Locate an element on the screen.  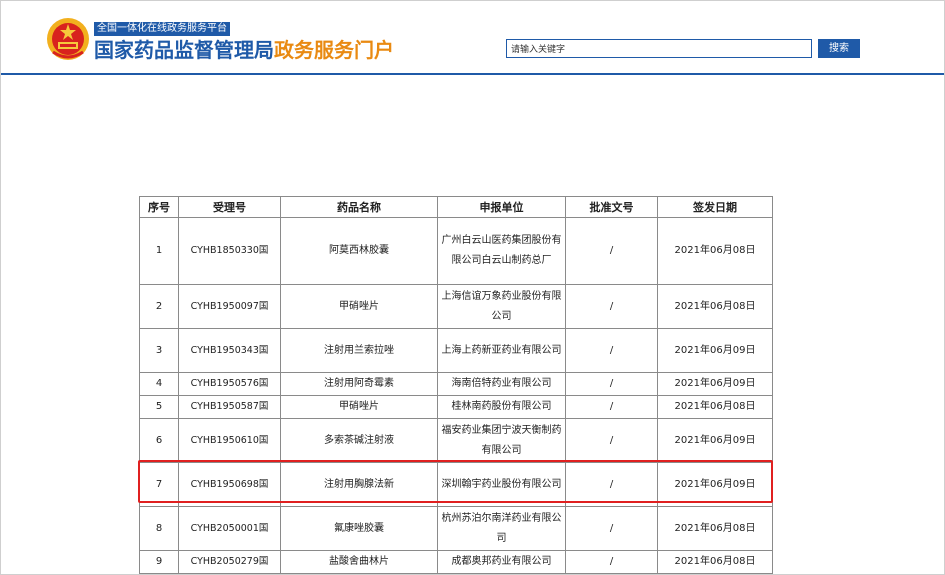
site-title: 国家药品监督管理局政务服务门户 is located at coordinates (244, 50).